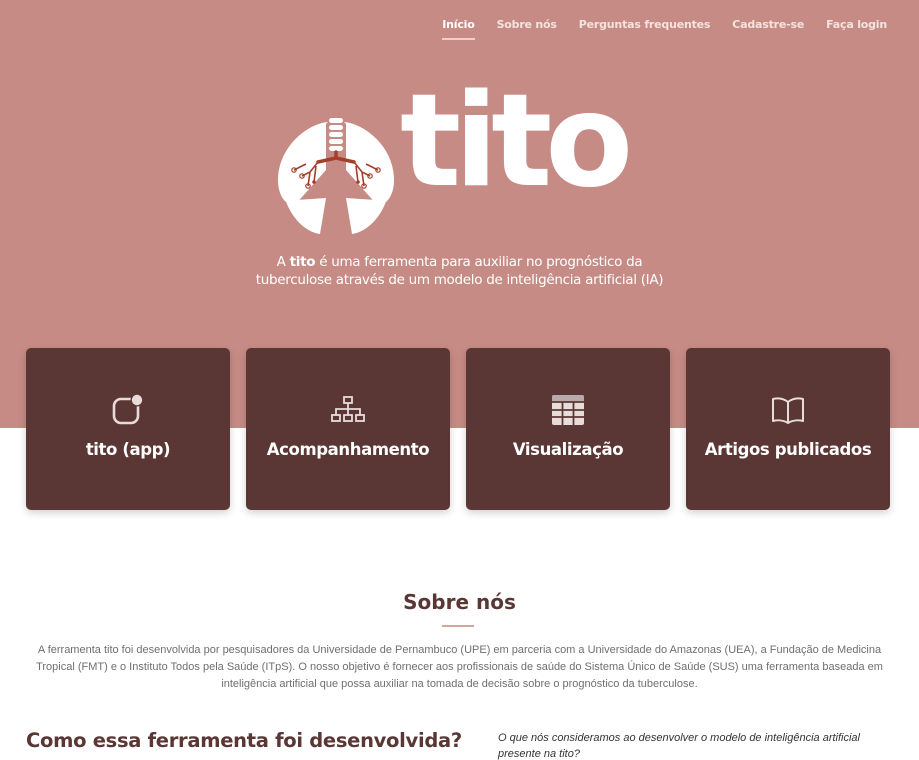  Describe the element at coordinates (458, 29) in the screenshot. I see `nav-inicio: Início` at that location.